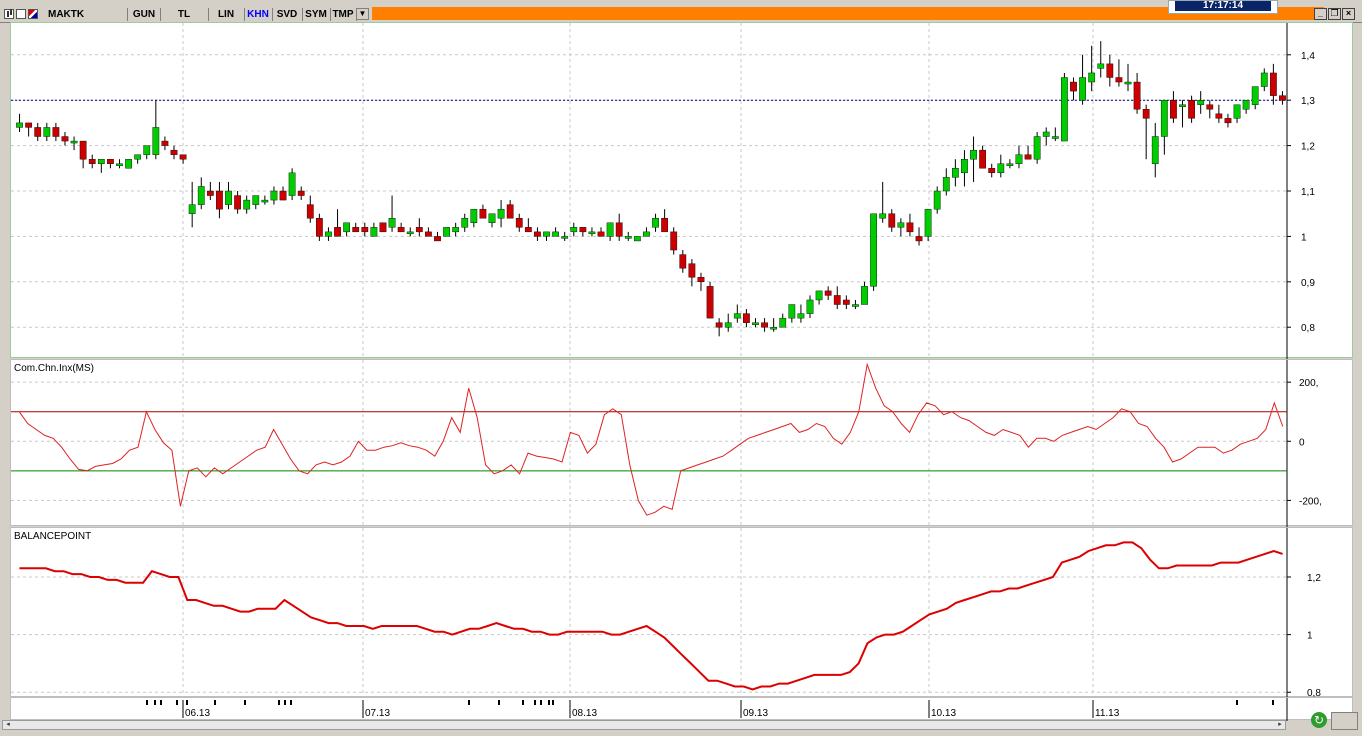 This screenshot has width=1362, height=736. I want to click on month-label: 08.13, so click(584, 713).